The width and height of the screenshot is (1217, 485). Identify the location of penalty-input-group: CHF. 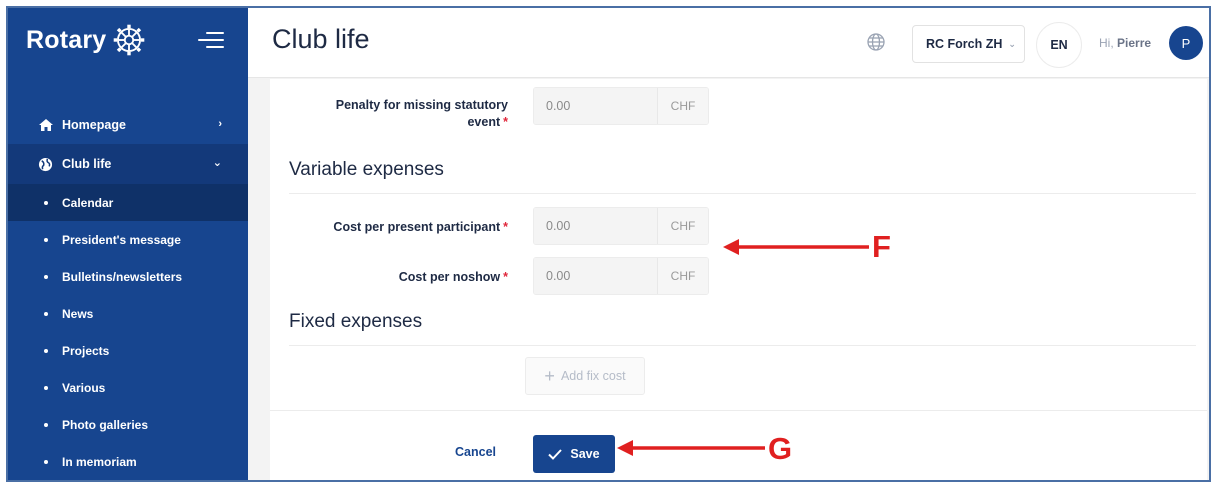
(621, 106).